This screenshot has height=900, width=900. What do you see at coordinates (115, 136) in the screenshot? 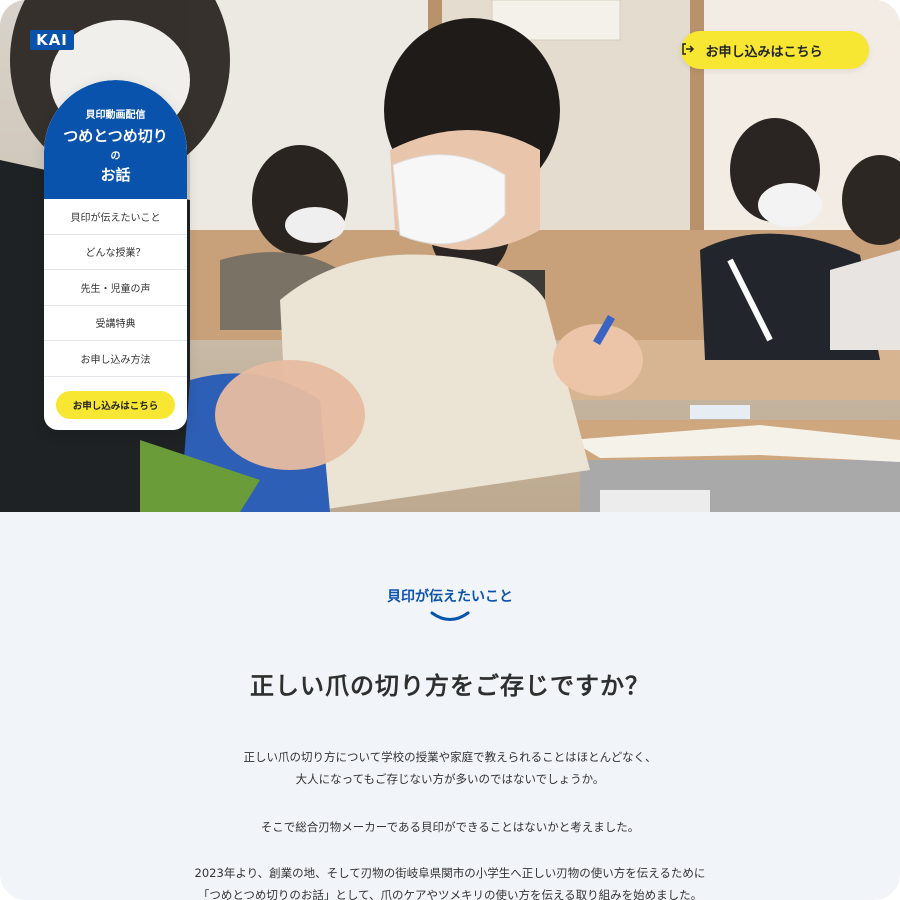
I see `nav-title-line1: つめとつめ切り` at bounding box center [115, 136].